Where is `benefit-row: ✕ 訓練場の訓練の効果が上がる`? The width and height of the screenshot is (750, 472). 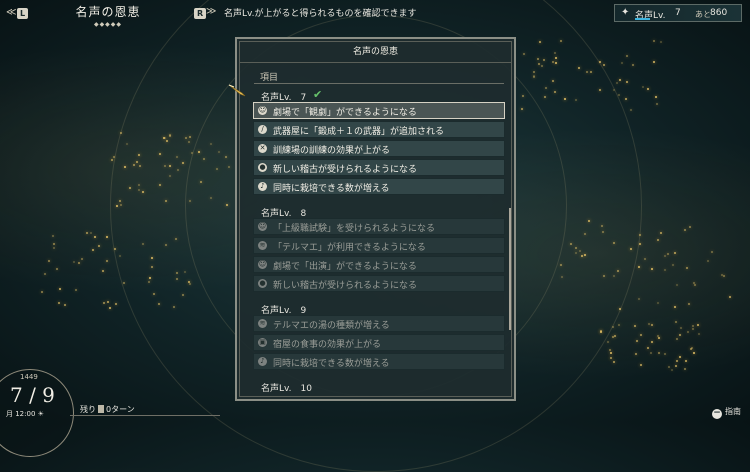 benefit-row: ✕ 訓練場の訓練の効果が上がる is located at coordinates (379, 148).